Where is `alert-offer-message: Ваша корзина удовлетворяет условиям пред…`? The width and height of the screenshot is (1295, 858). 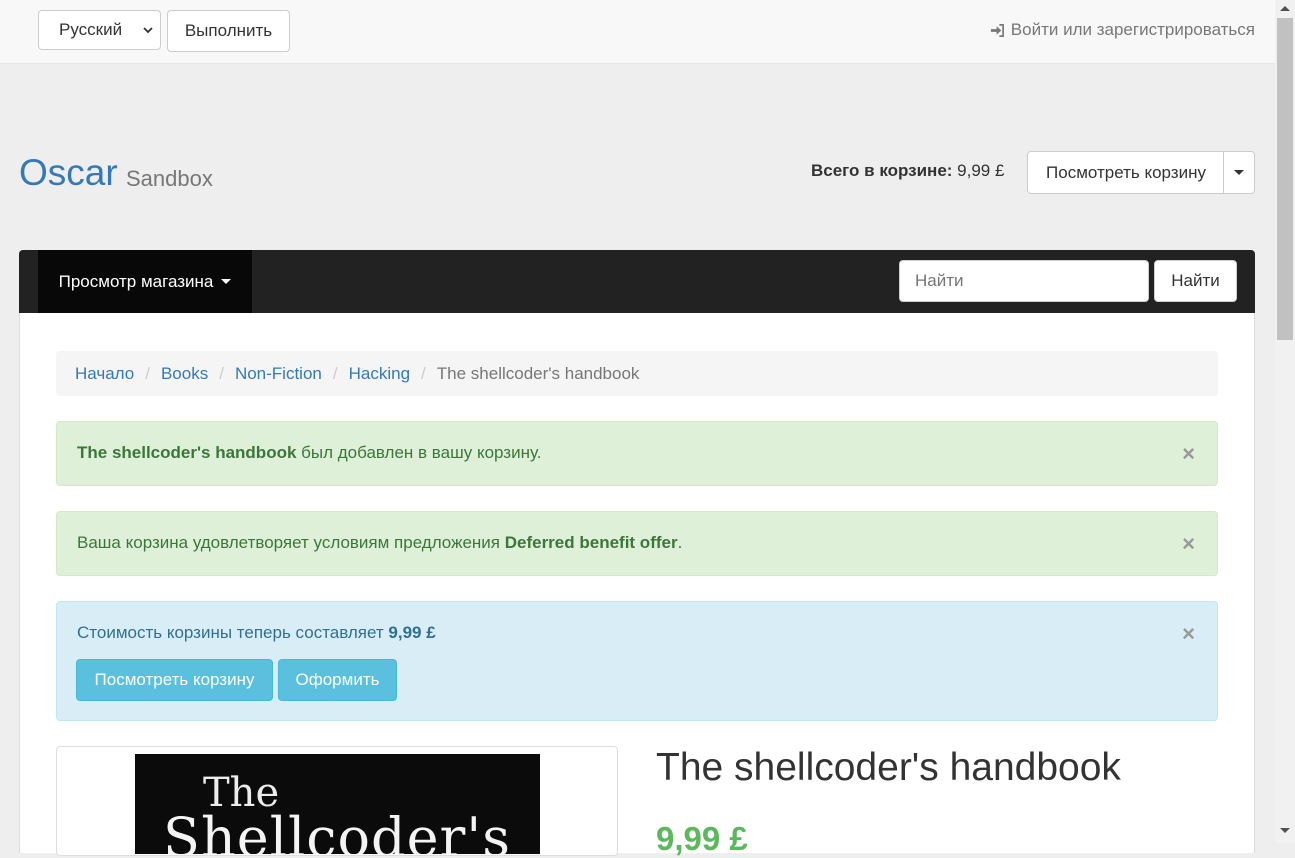
alert-offer-message: Ваша корзина удовлетворяет условиям пред… is located at coordinates (379, 543).